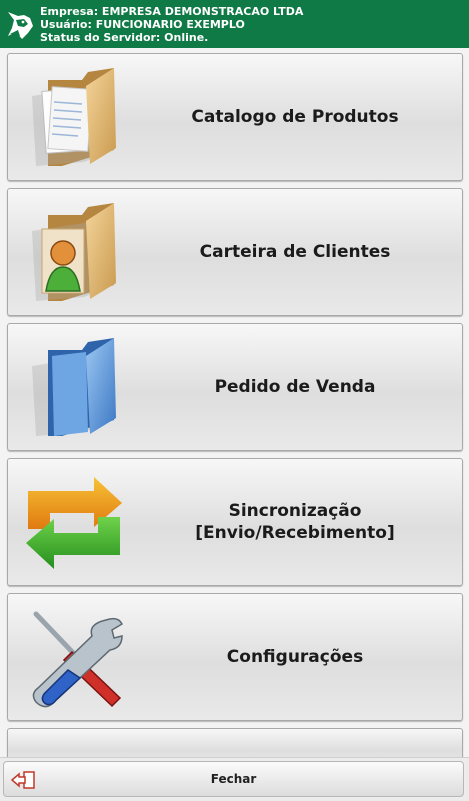  I want to click on menu-item-label: Configurações, so click(295, 657).